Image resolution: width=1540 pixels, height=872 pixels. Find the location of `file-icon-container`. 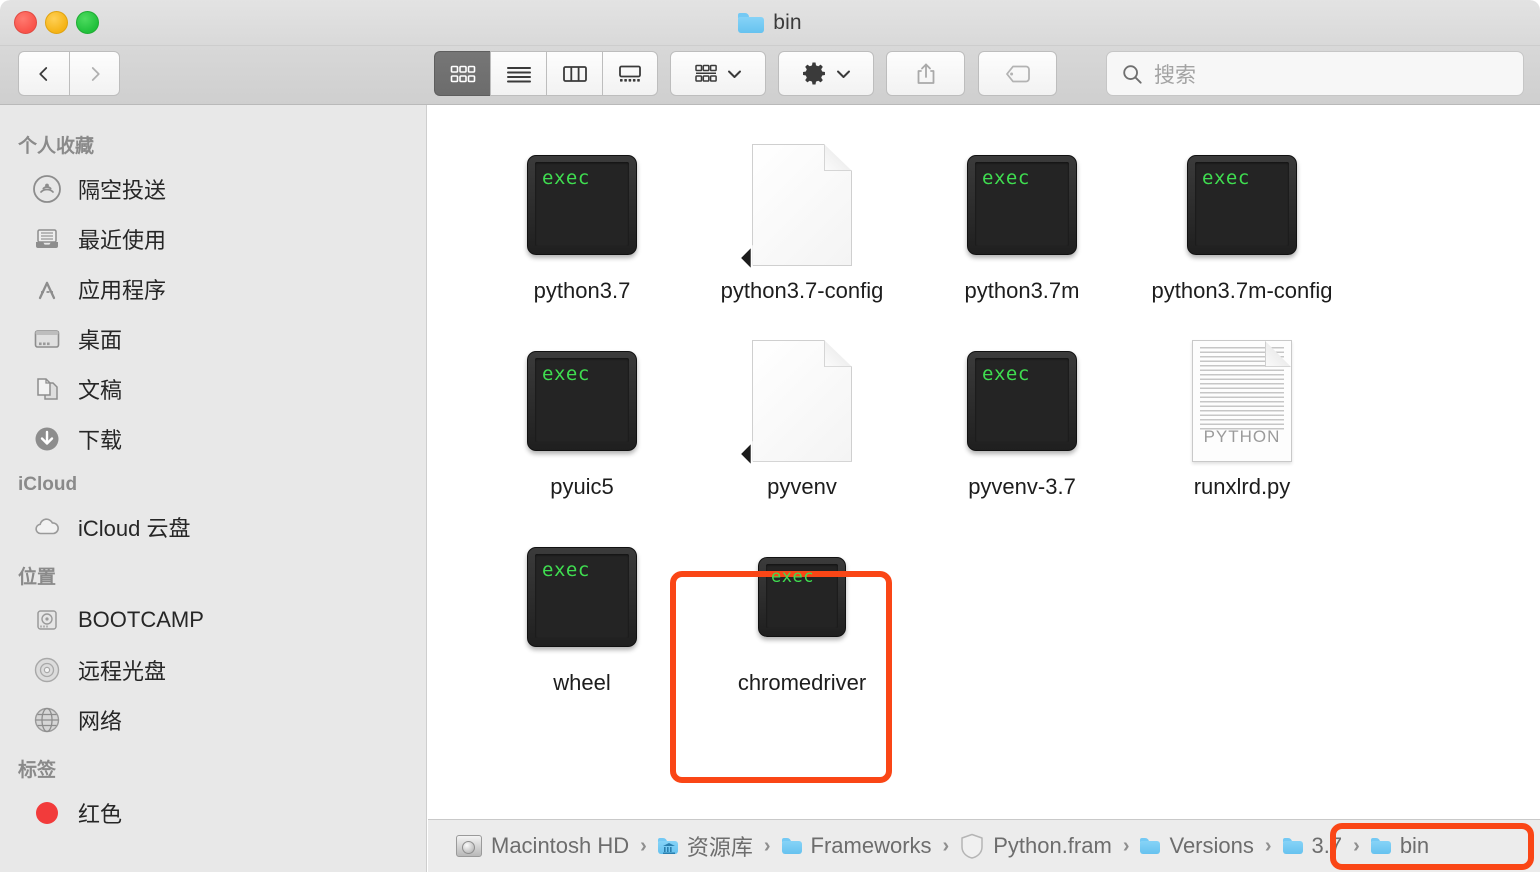

file-icon-container is located at coordinates (795, 206).